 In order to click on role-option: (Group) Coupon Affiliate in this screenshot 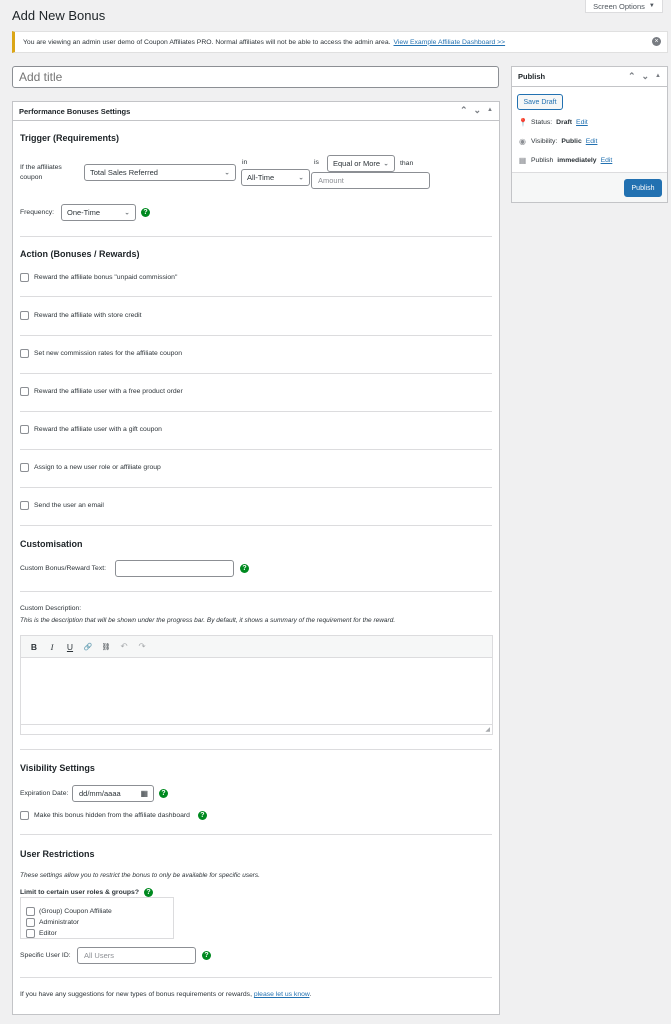, I will do `click(69, 911)`.